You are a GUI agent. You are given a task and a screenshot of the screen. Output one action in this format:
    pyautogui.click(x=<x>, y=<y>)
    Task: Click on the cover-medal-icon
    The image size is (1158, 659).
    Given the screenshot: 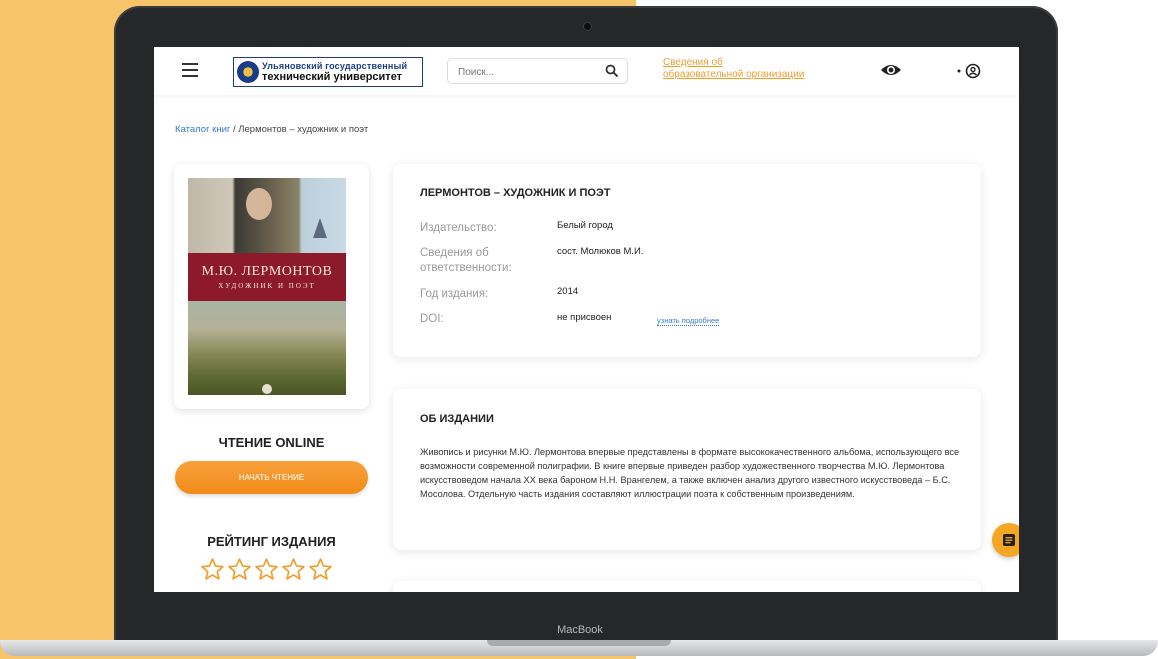 What is the action you would take?
    pyautogui.click(x=267, y=389)
    